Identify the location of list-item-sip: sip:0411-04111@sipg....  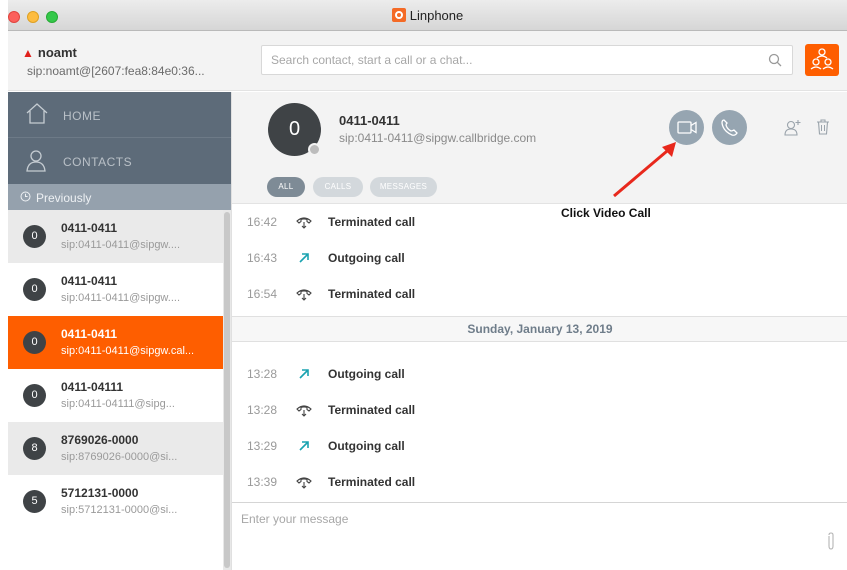
(118, 404).